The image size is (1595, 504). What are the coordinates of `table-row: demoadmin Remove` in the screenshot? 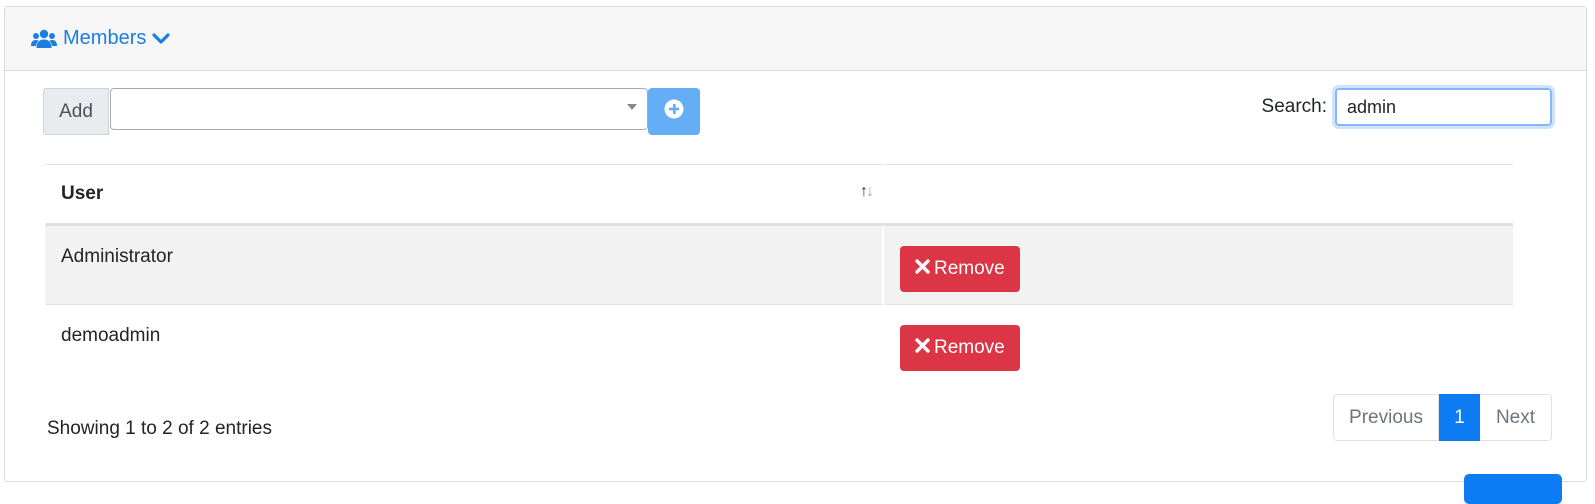 It's located at (779, 344).